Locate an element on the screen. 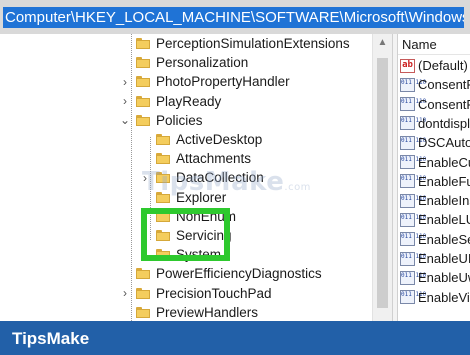 The image size is (470, 355). value-name: EnableFullTrustStartupTasks is located at coordinates (444, 181).